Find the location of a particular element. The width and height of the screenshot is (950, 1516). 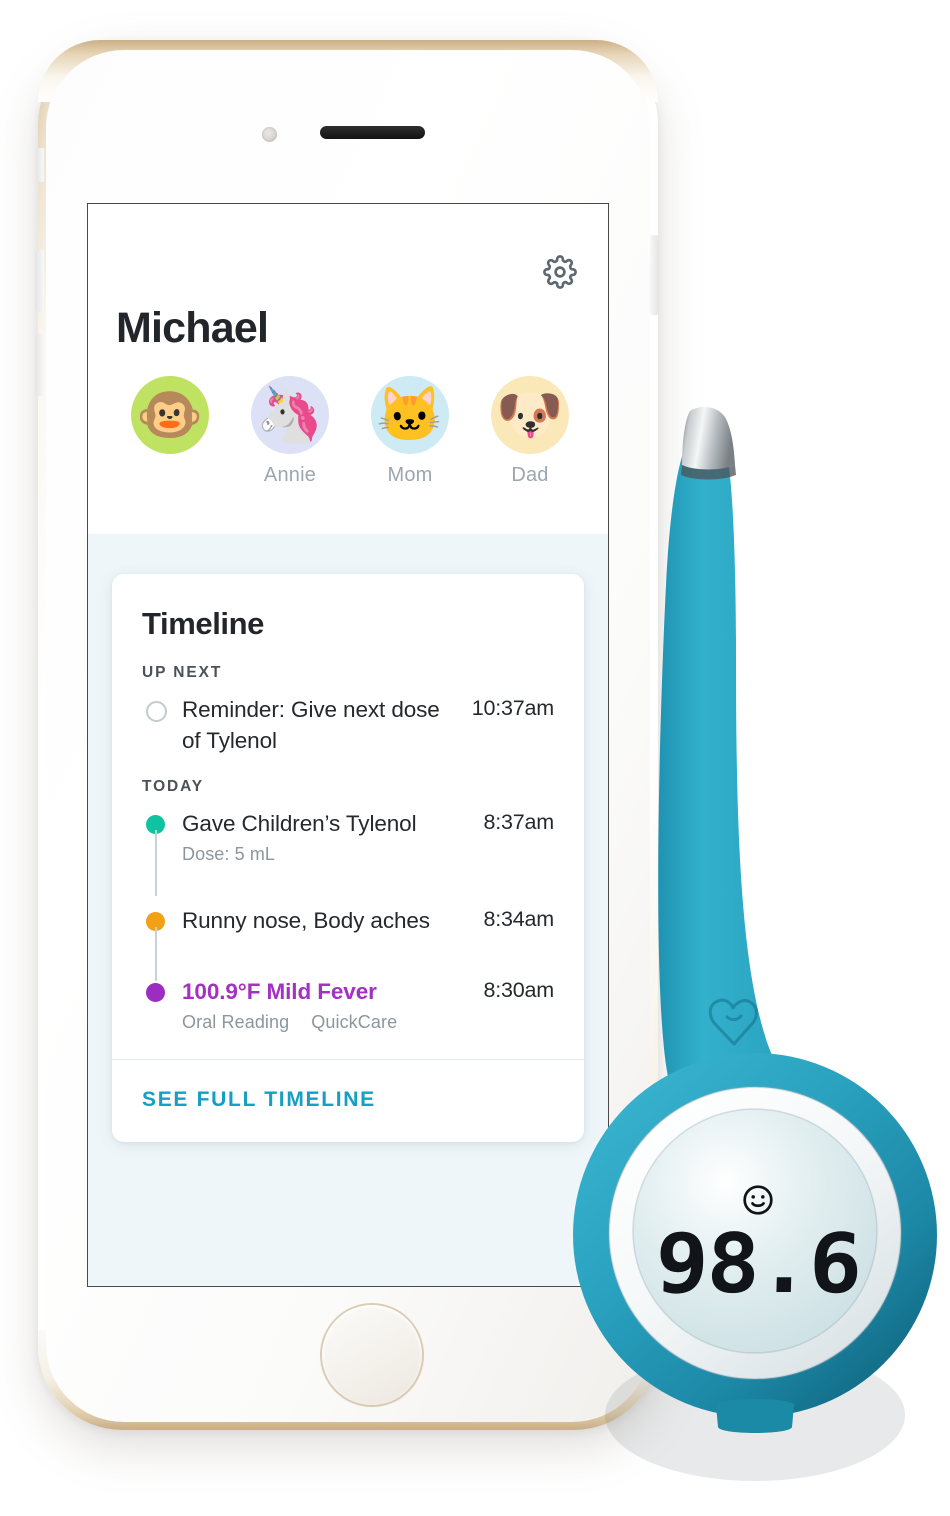

timeline-entry-label: 100.9°F Mild Fever is located at coordinates (279, 992).